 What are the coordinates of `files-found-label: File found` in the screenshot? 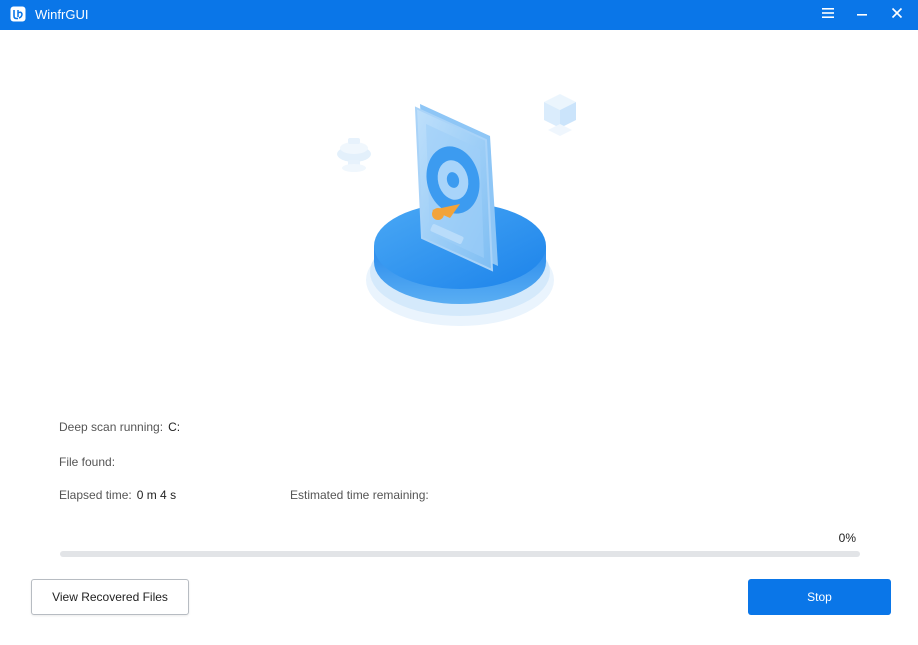 It's located at (85, 462).